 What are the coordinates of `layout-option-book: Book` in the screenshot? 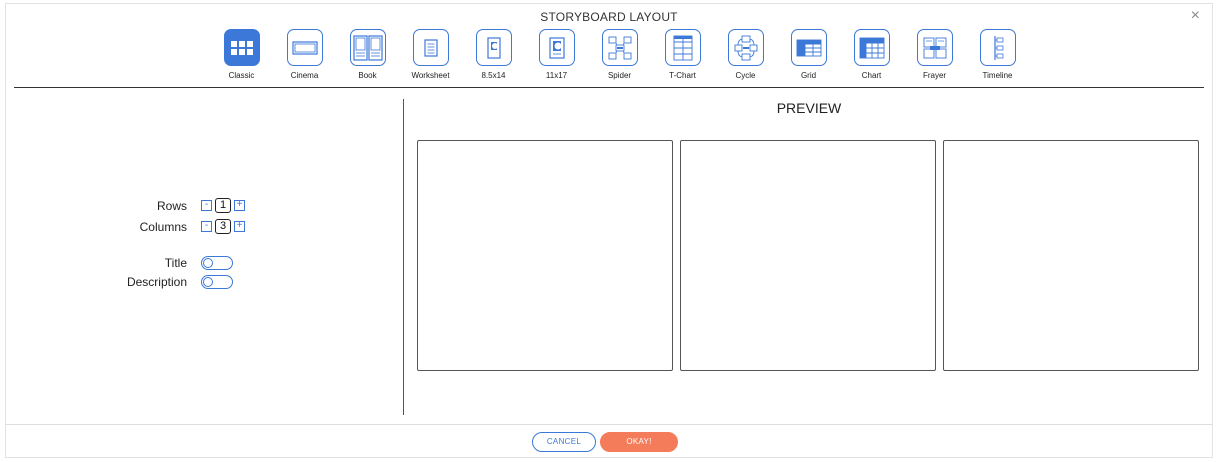 It's located at (367, 54).